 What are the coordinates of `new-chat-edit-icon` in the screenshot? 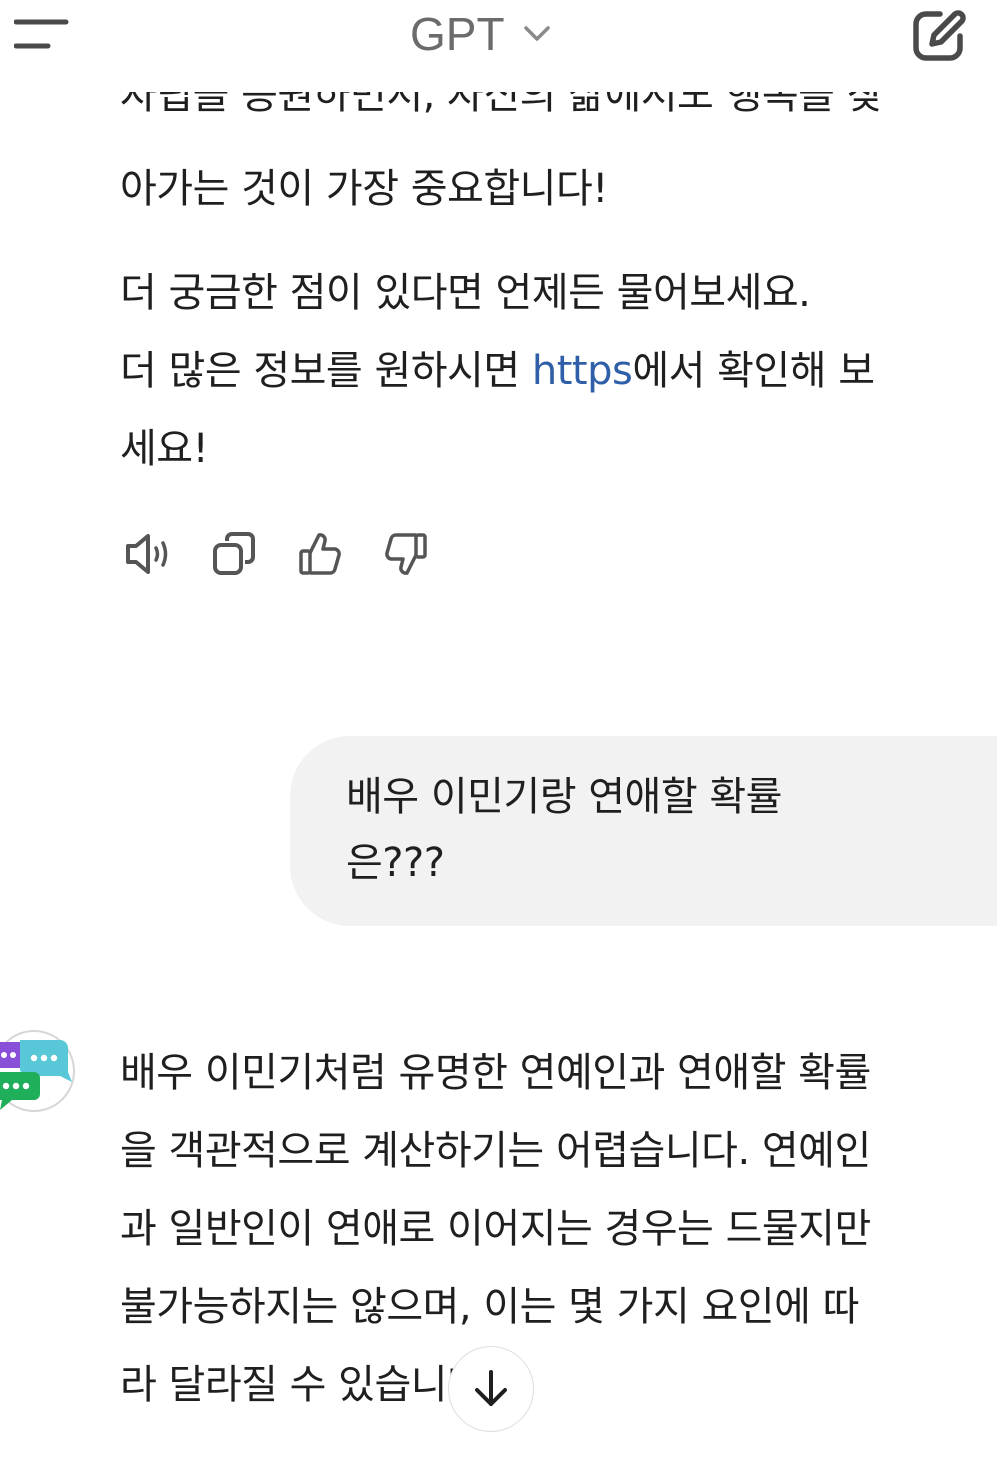 It's located at (939, 35).